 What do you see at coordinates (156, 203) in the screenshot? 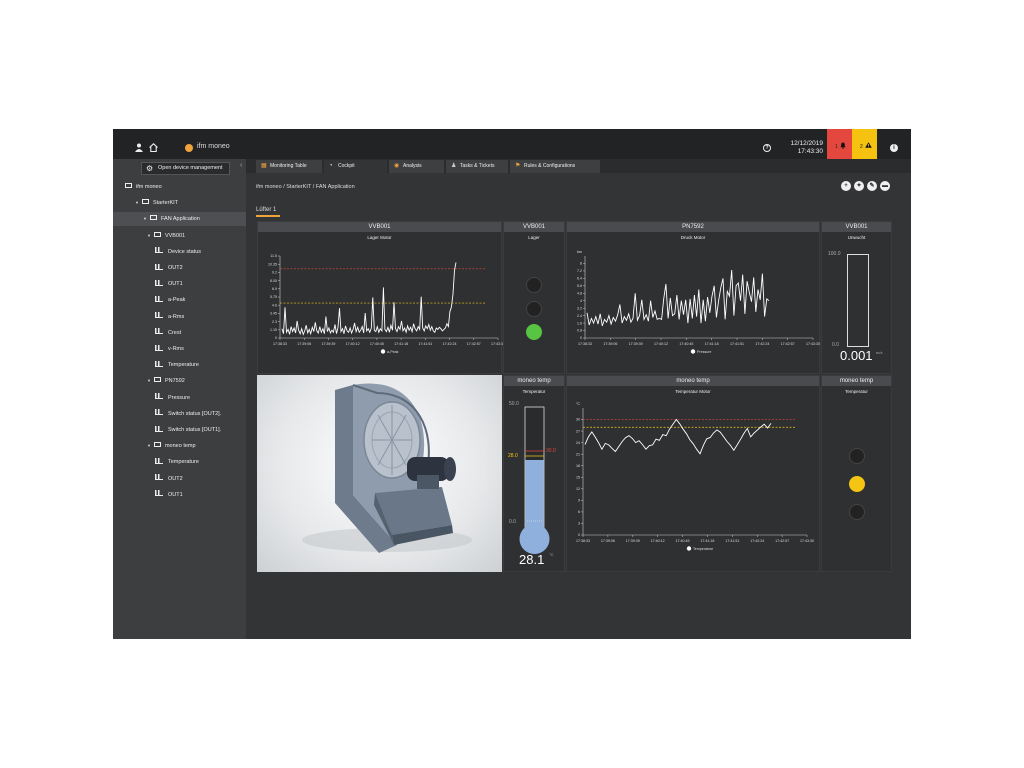
I see `tree-item: ▼ StarterKIT` at bounding box center [156, 203].